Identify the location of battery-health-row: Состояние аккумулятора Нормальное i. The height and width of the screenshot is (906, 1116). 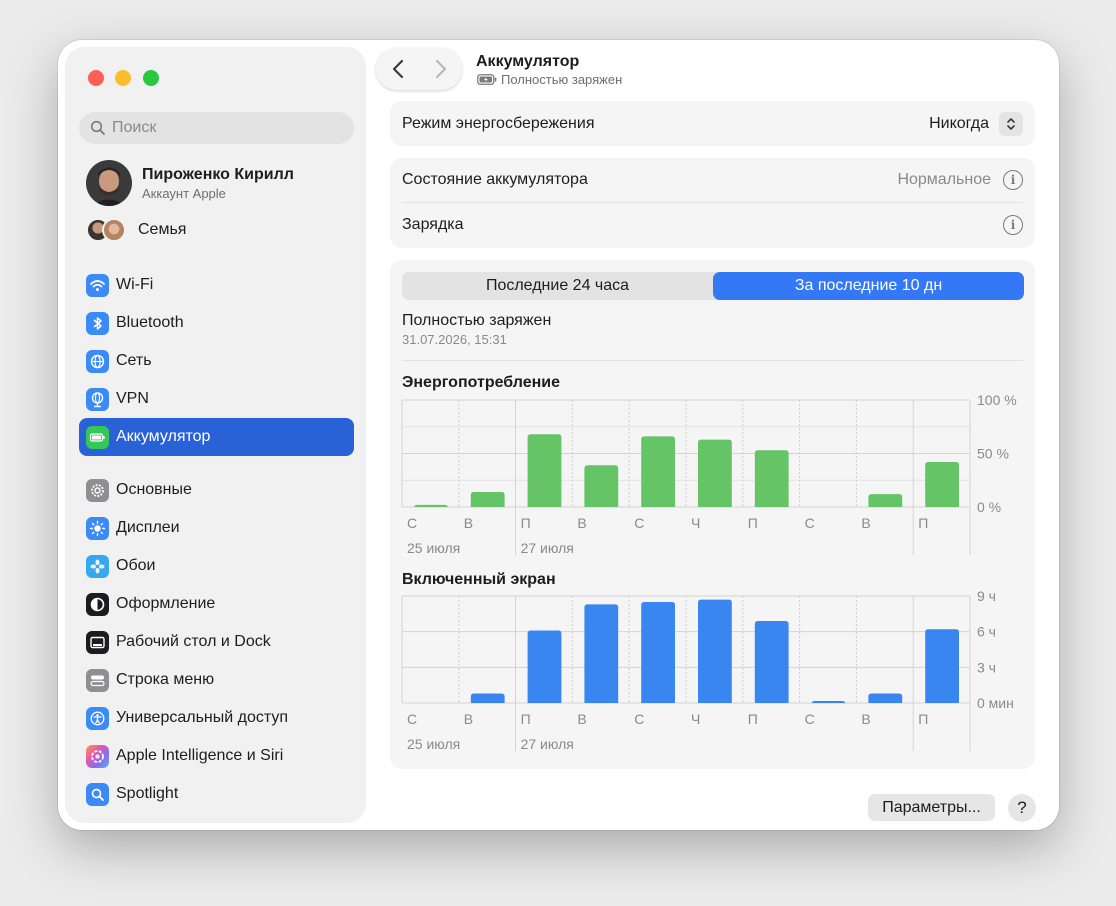
(712, 180).